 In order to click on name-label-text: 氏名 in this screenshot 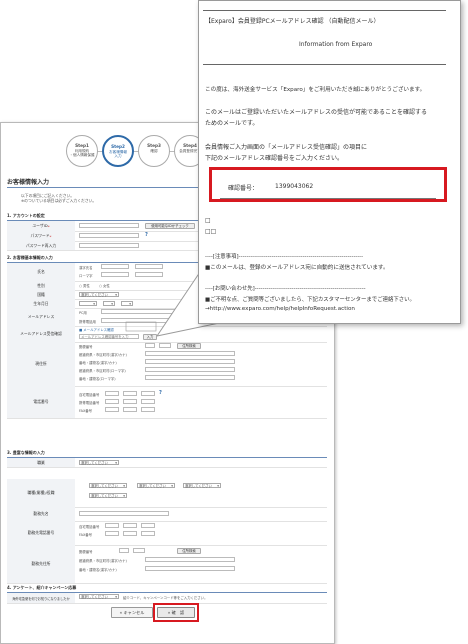, I will do `click(41, 271)`.